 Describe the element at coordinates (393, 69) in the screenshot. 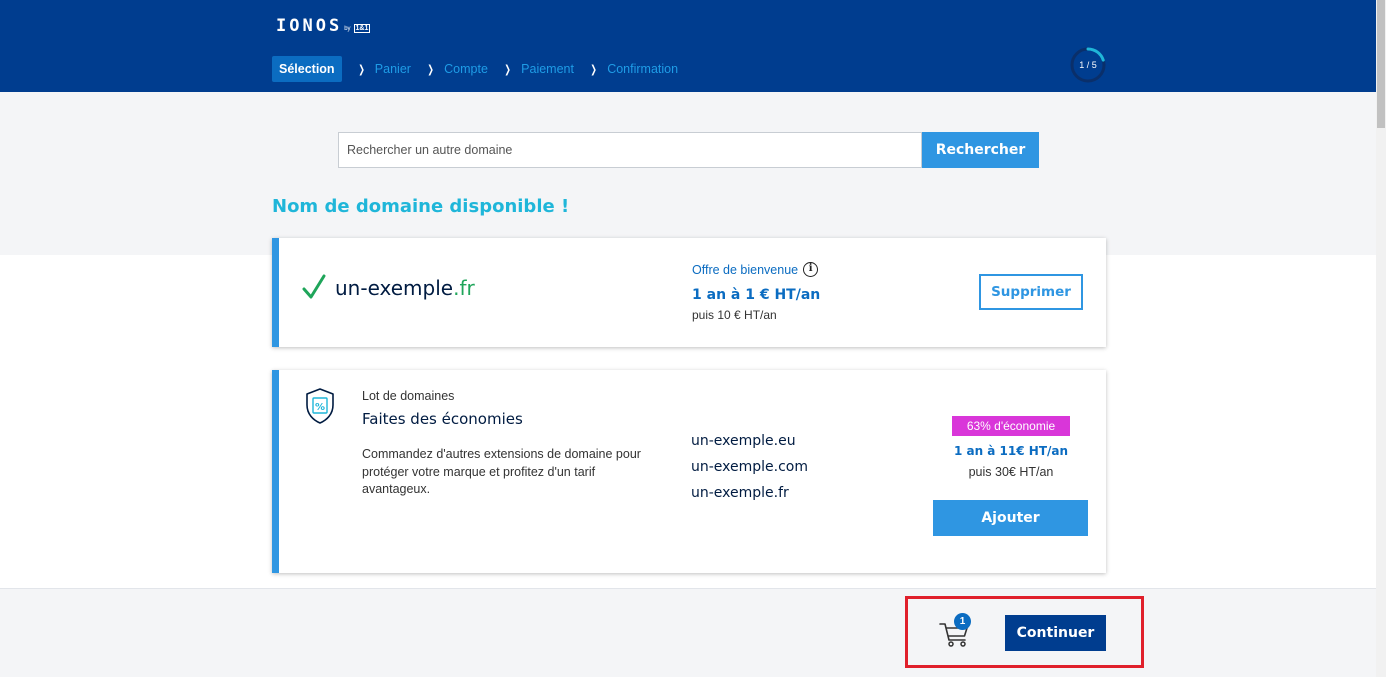

I see `step-cart: Panier` at that location.